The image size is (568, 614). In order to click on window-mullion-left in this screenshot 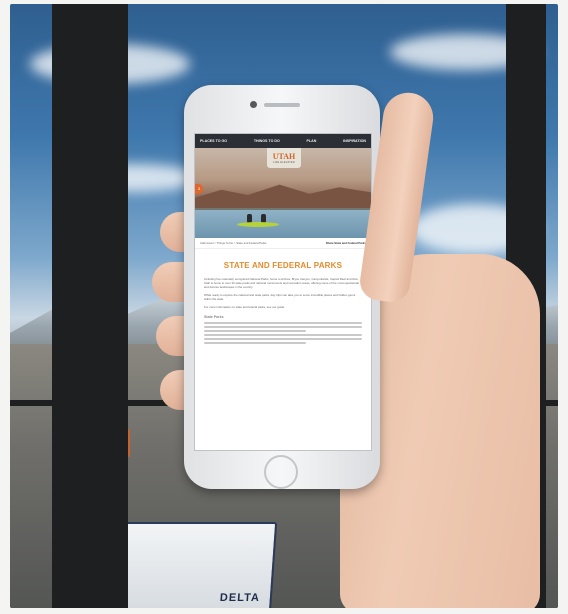, I will do `click(90, 306)`.